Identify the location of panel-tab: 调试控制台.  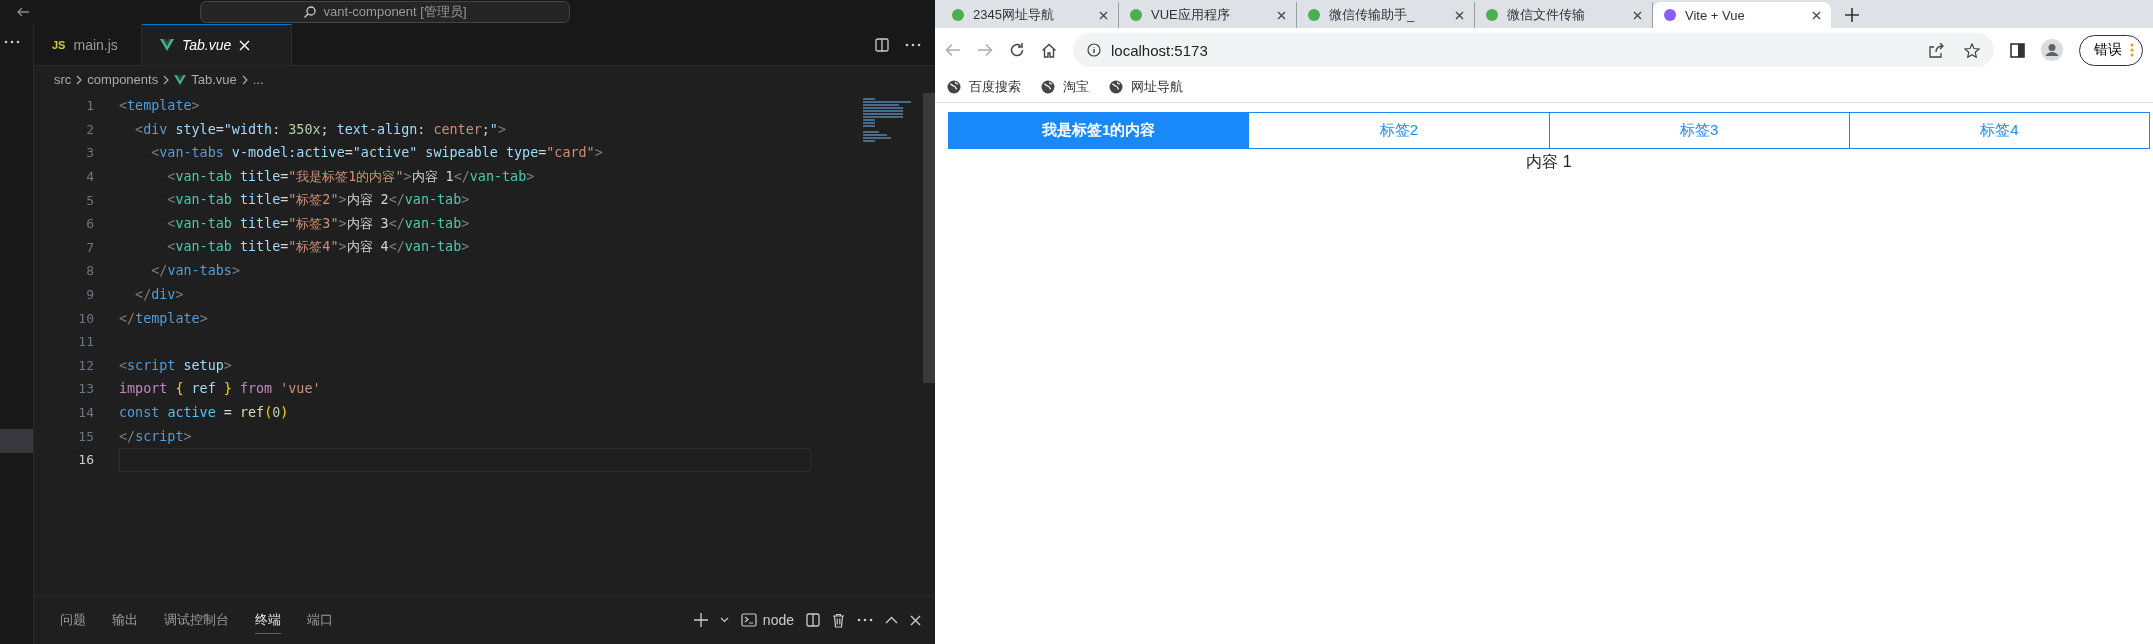
(196, 620).